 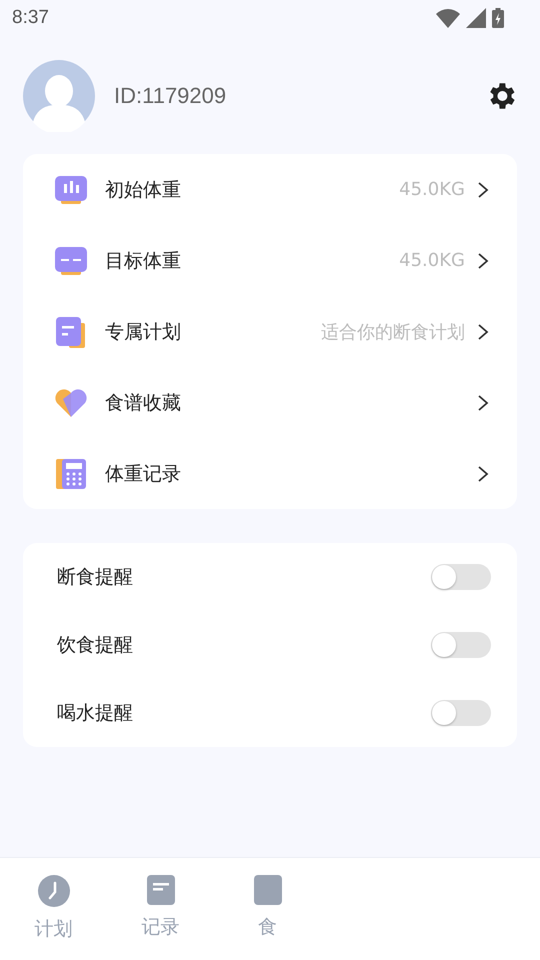 What do you see at coordinates (498, 18) in the screenshot?
I see `battery-icon` at bounding box center [498, 18].